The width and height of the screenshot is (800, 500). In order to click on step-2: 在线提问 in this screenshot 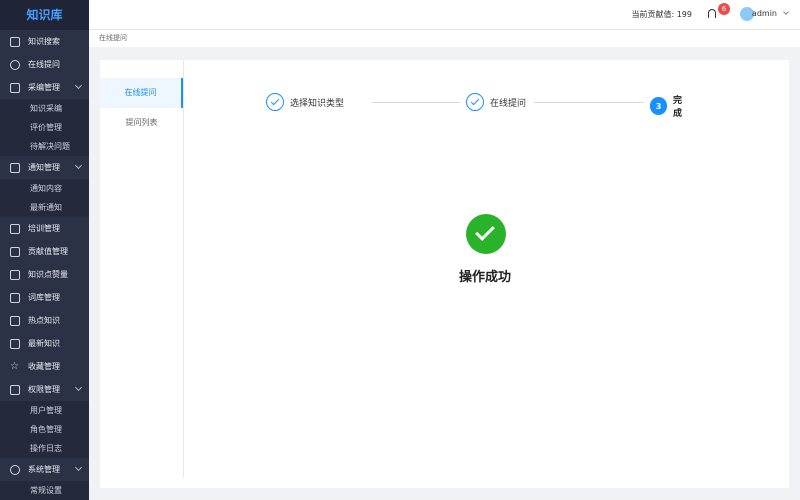, I will do `click(496, 102)`.